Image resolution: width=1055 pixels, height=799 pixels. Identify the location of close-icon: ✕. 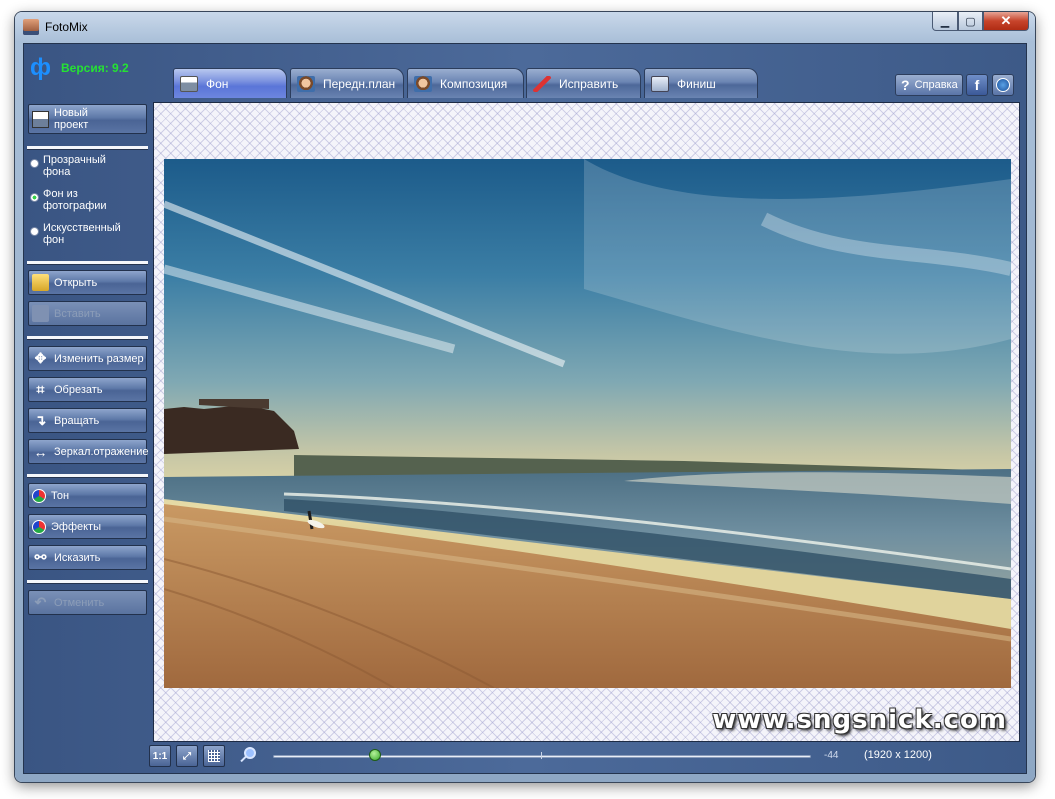
(1006, 20).